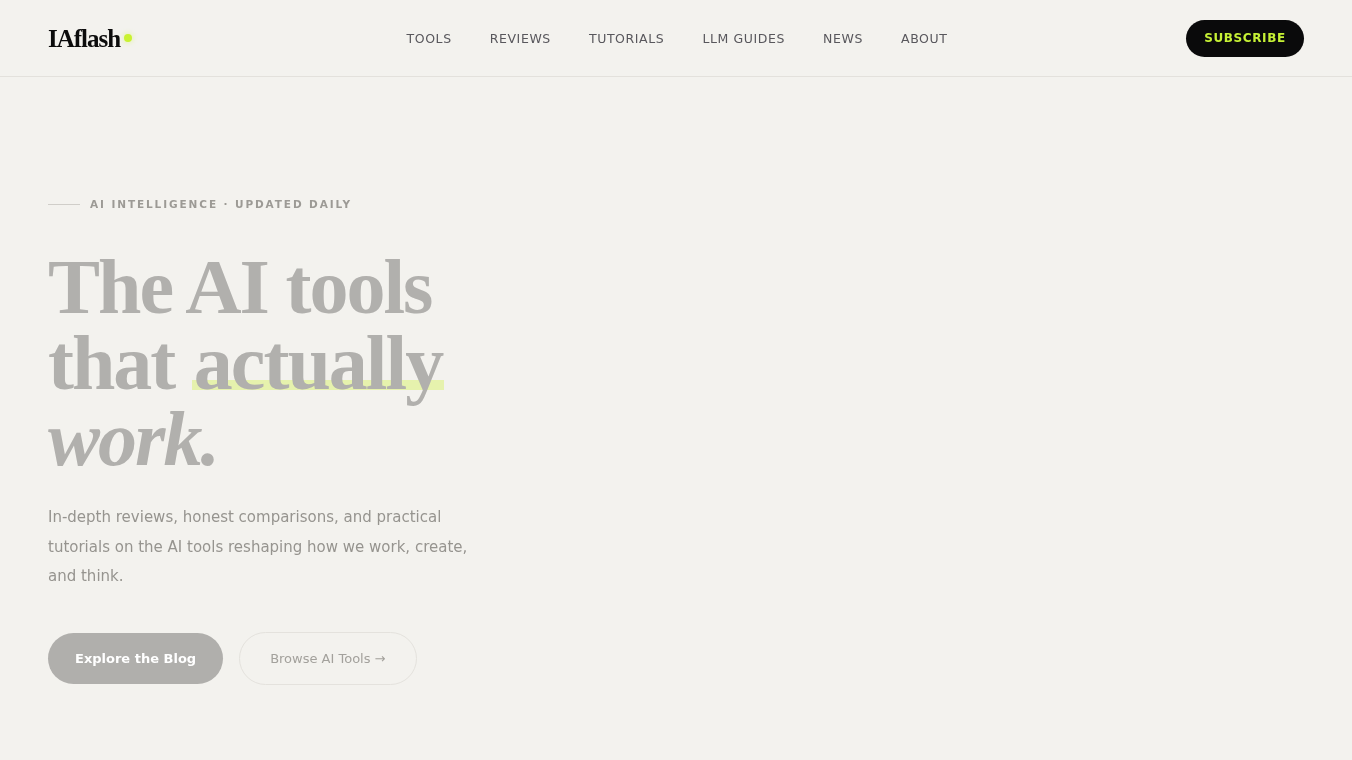 This screenshot has width=1352, height=760. Describe the element at coordinates (84, 38) in the screenshot. I see `logo: IAflash` at that location.